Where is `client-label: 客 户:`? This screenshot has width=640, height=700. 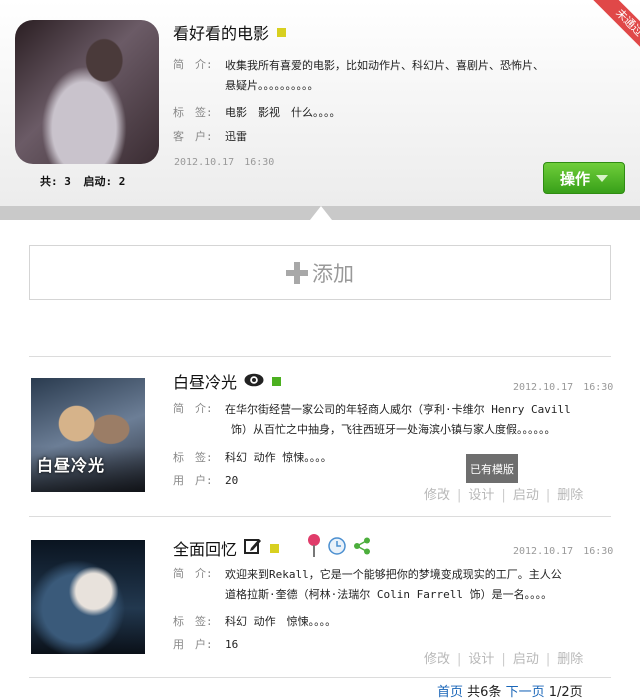
client-label: 客 户: is located at coordinates (193, 136).